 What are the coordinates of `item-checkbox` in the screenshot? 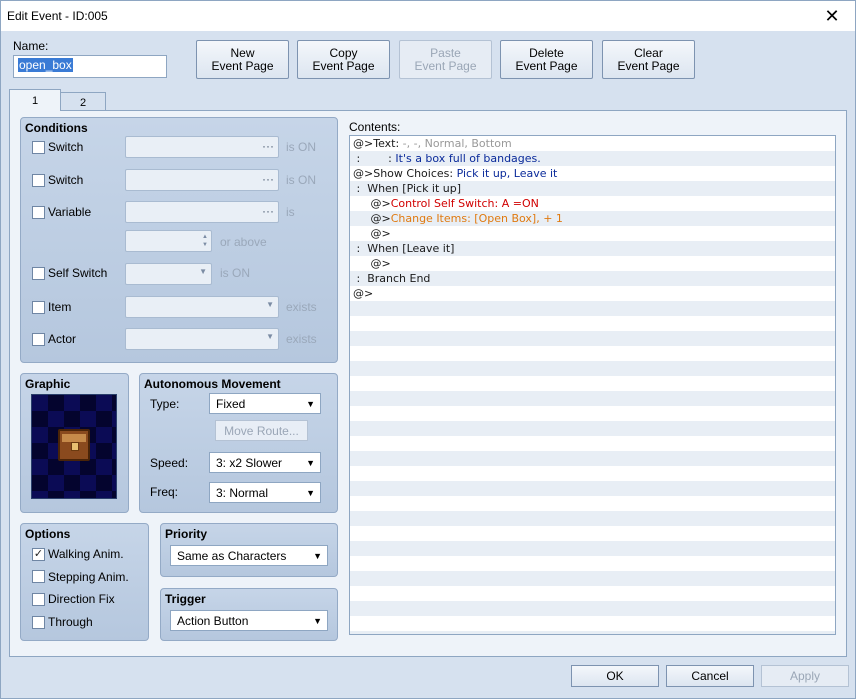 It's located at (38, 307).